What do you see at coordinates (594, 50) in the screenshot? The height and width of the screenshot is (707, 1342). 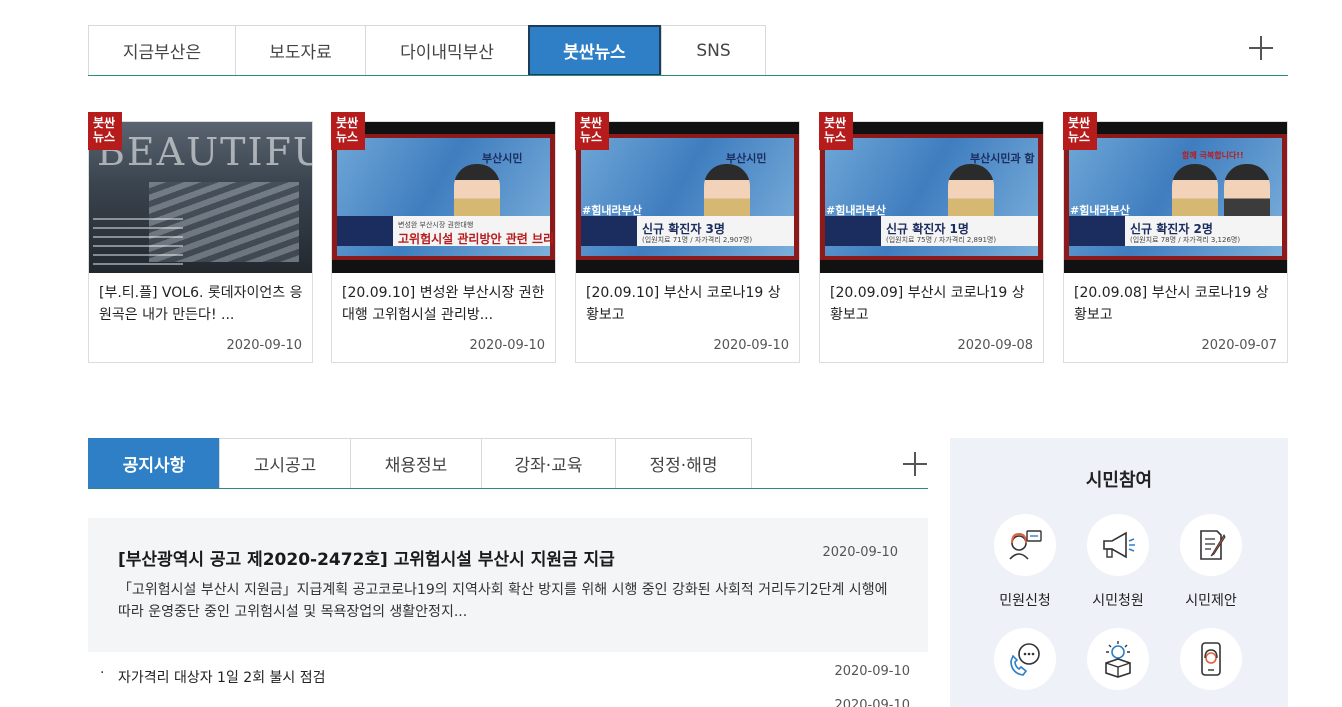 I see `tab-busan-news: 붓싼뉴스` at bounding box center [594, 50].